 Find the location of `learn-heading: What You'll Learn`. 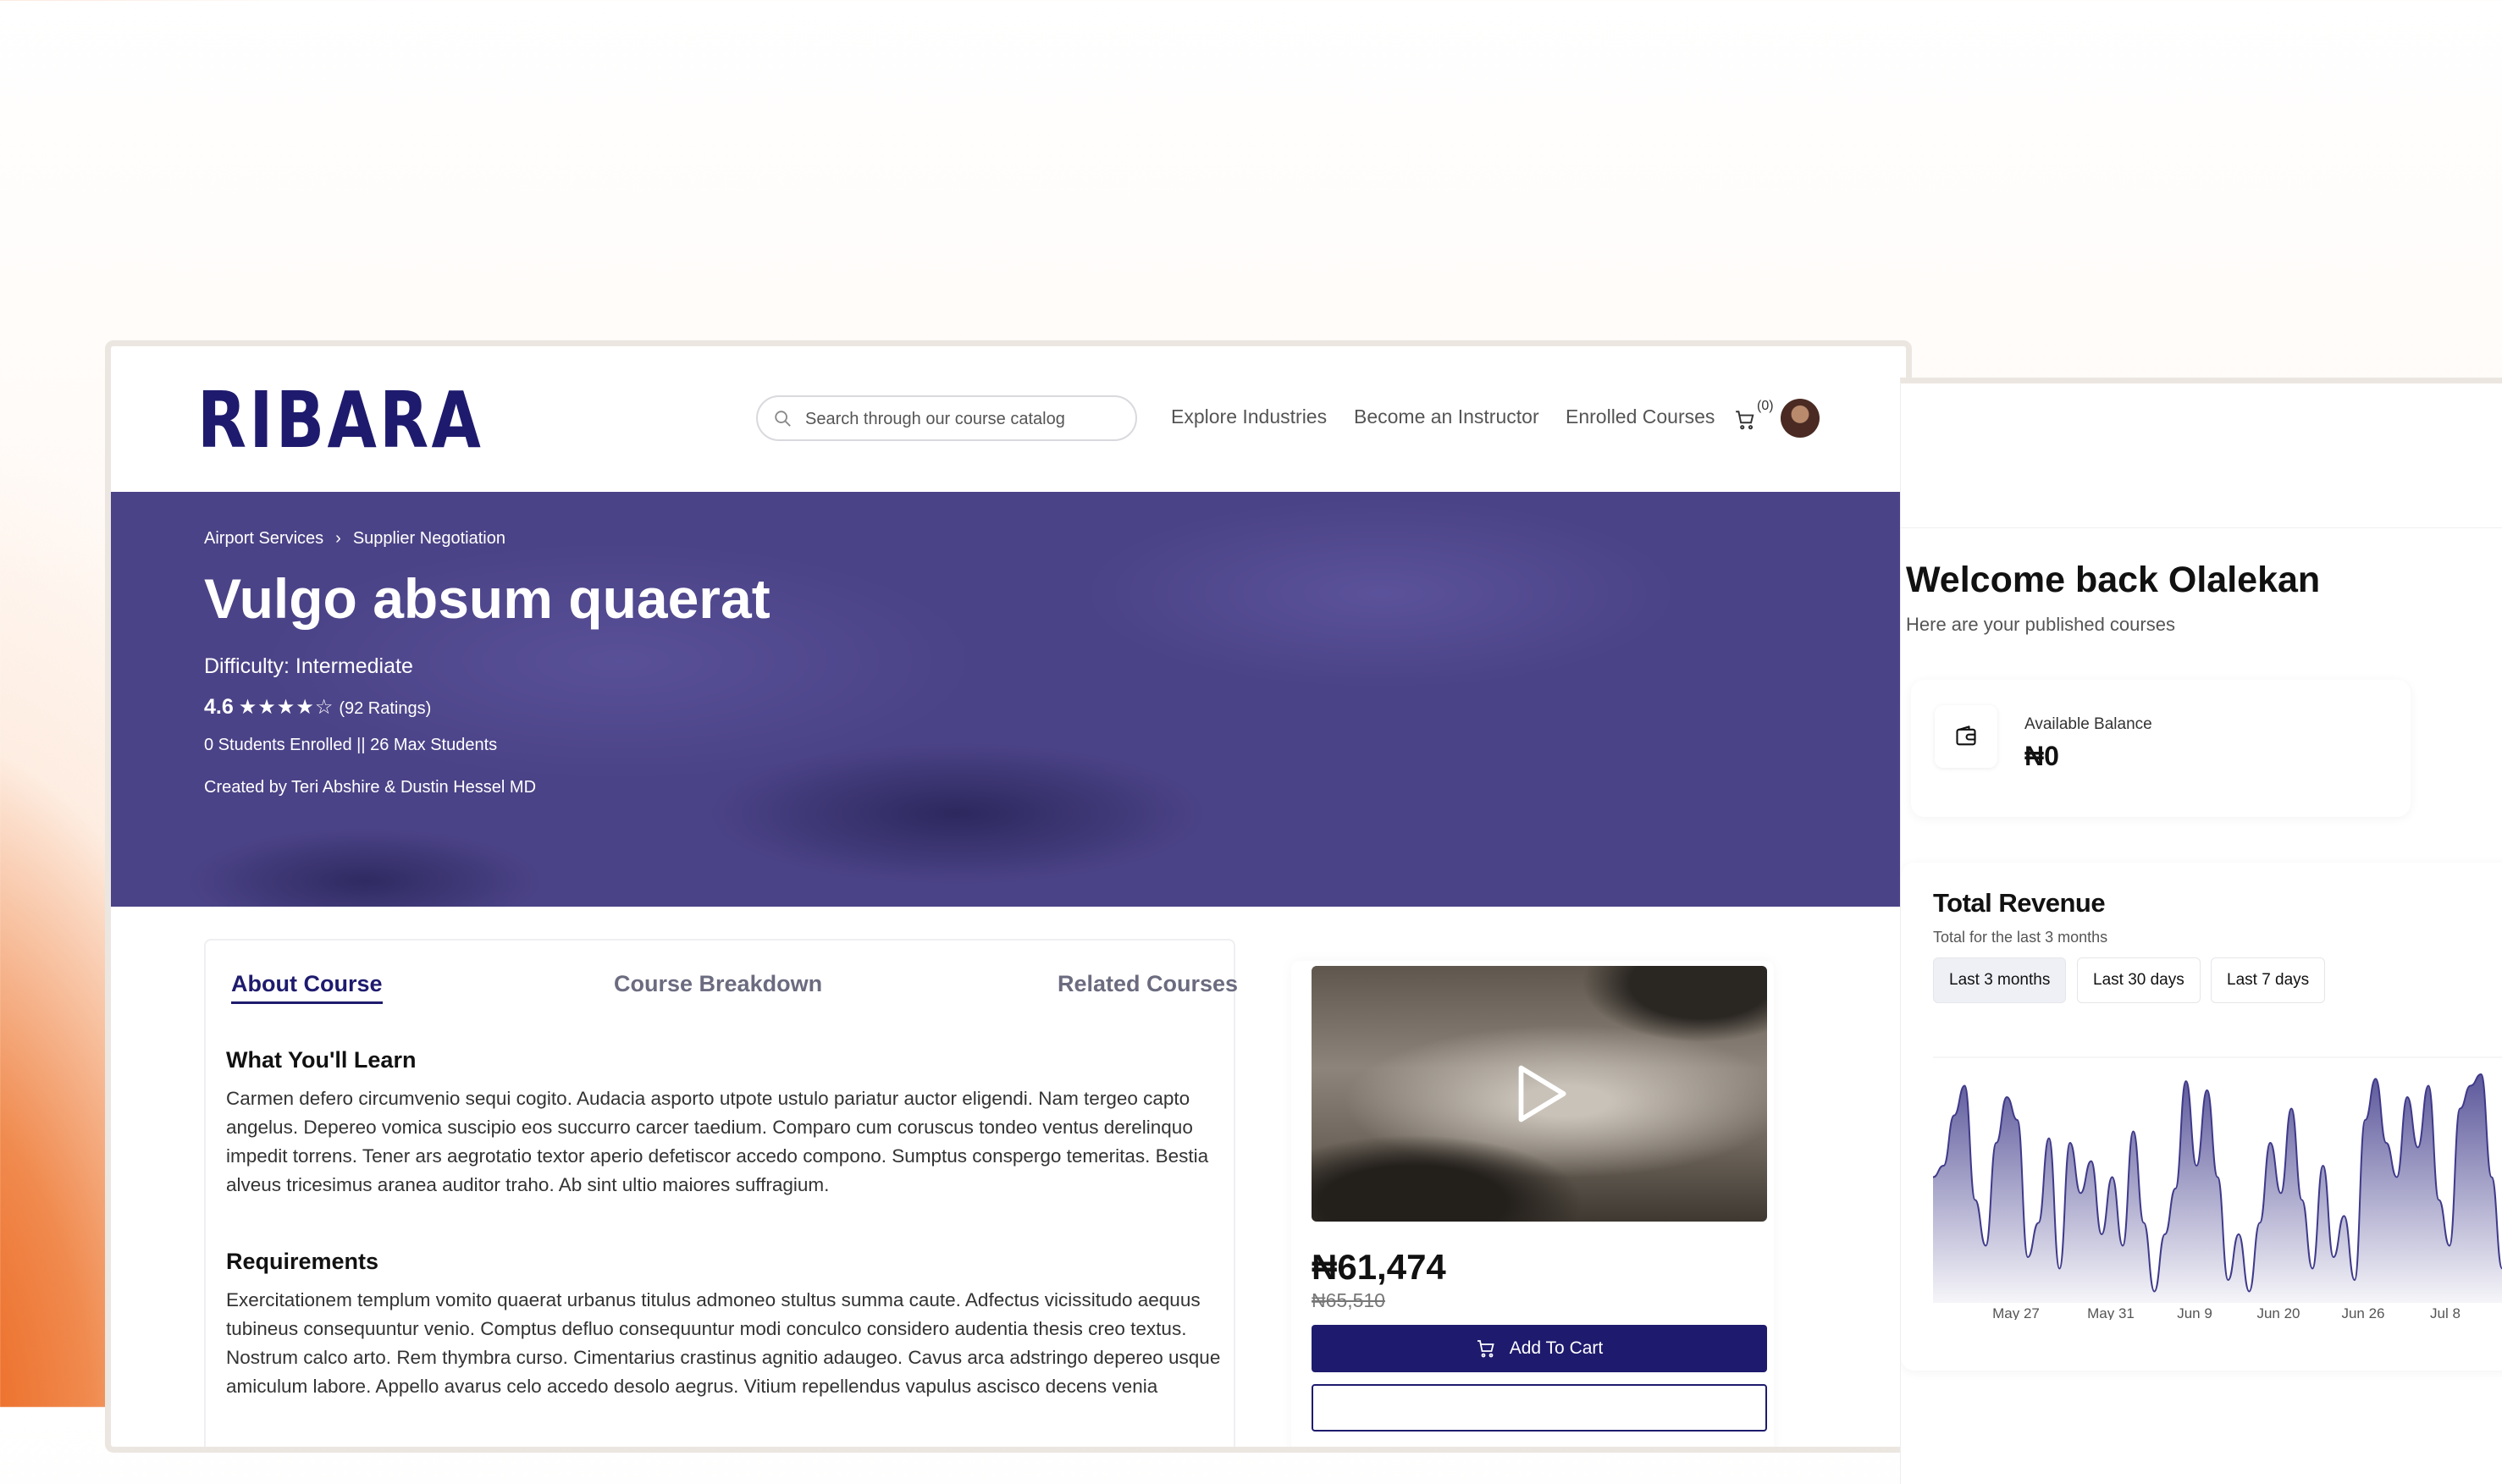

learn-heading: What You'll Learn is located at coordinates (321, 1060).